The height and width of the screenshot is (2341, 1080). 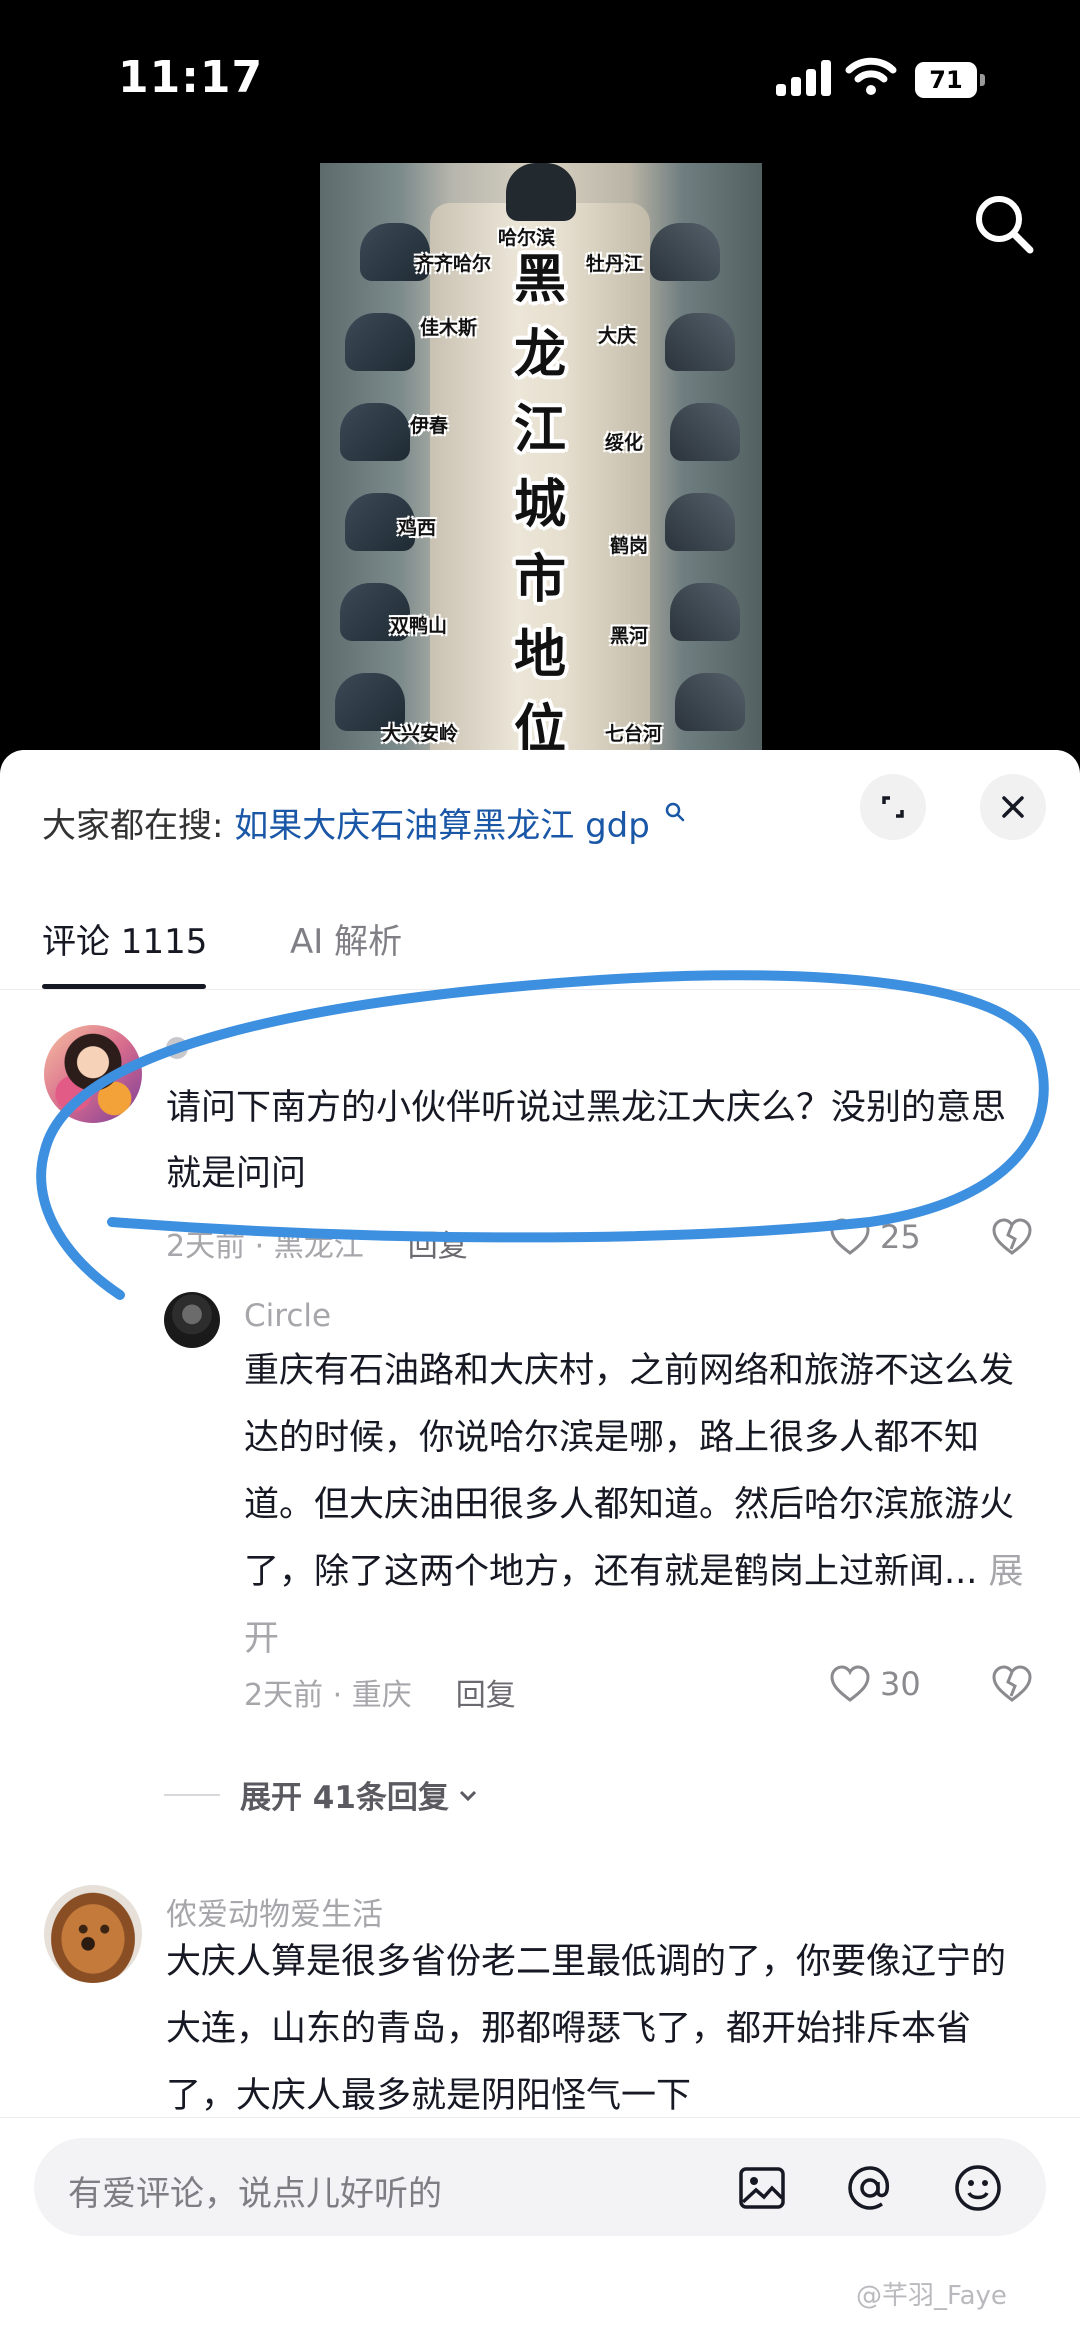 I want to click on comment-meta: 2天前 · 重庆 回复, so click(x=380, y=1692).